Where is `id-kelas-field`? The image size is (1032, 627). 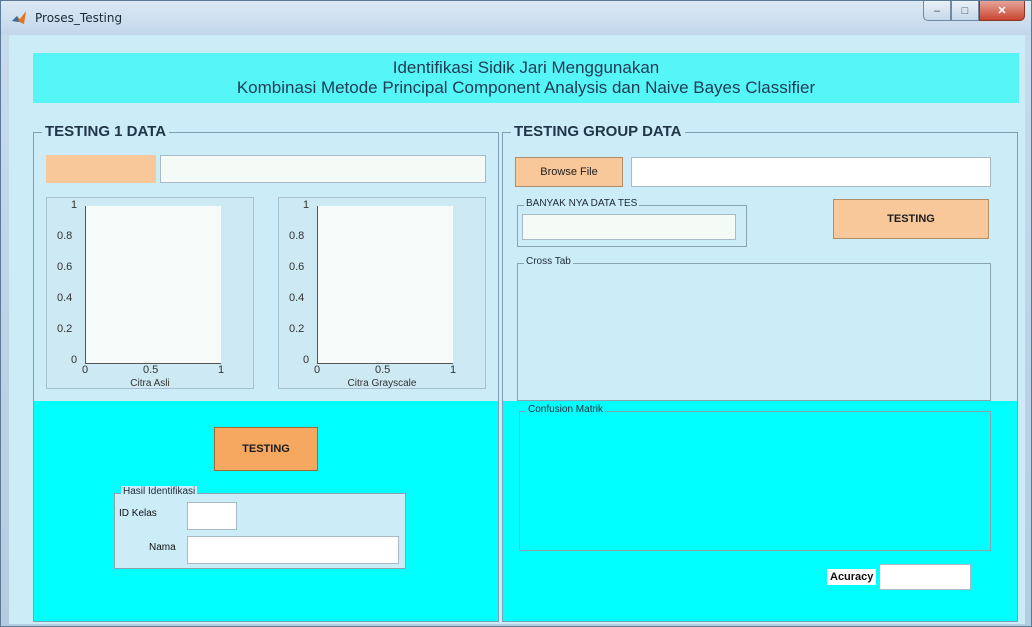 id-kelas-field is located at coordinates (212, 516).